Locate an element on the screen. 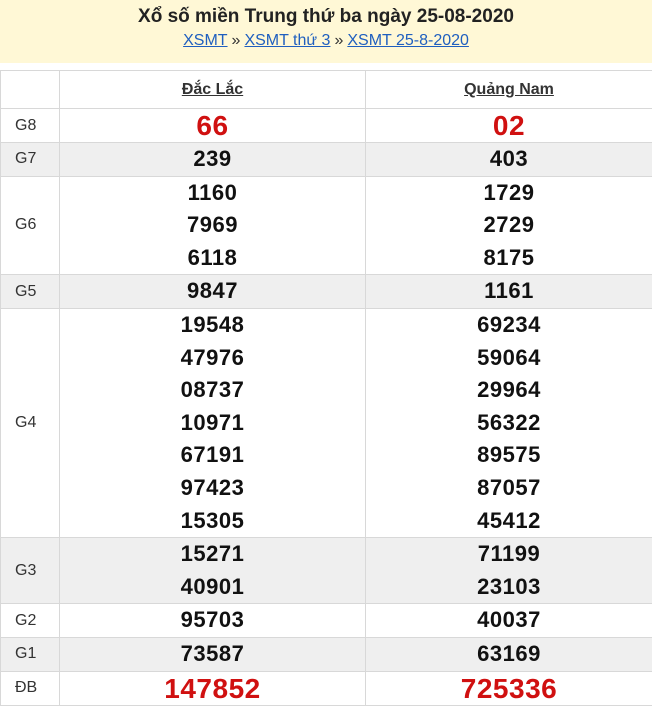  table-row: G7239403 is located at coordinates (326, 160).